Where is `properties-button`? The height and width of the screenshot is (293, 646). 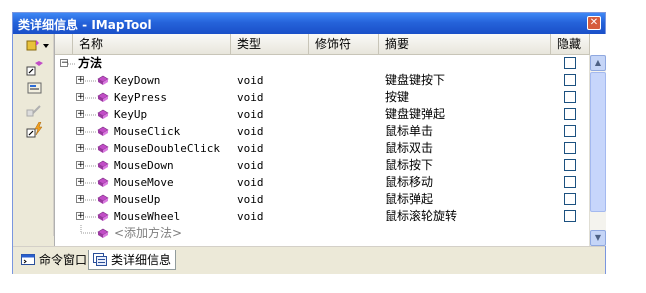 properties-button is located at coordinates (35, 88).